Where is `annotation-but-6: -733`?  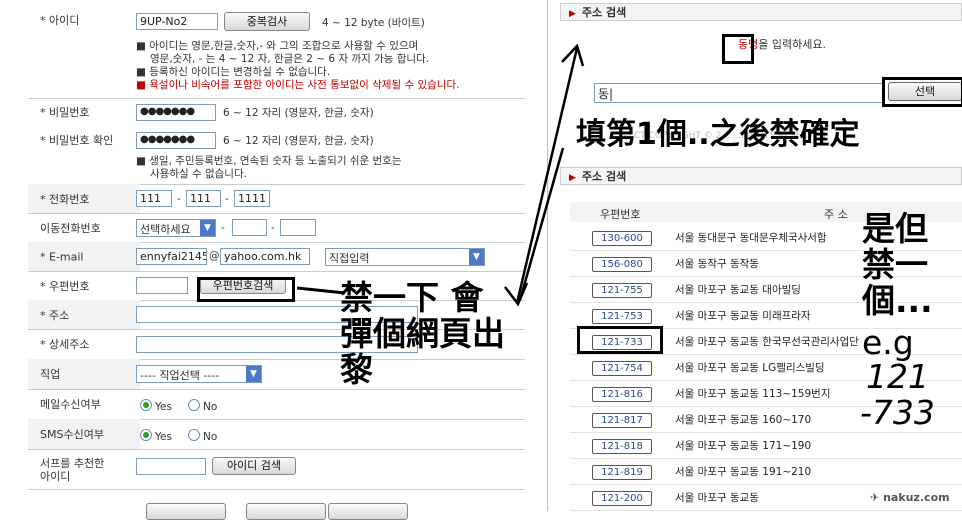 annotation-but-6: -733 is located at coordinates (897, 412).